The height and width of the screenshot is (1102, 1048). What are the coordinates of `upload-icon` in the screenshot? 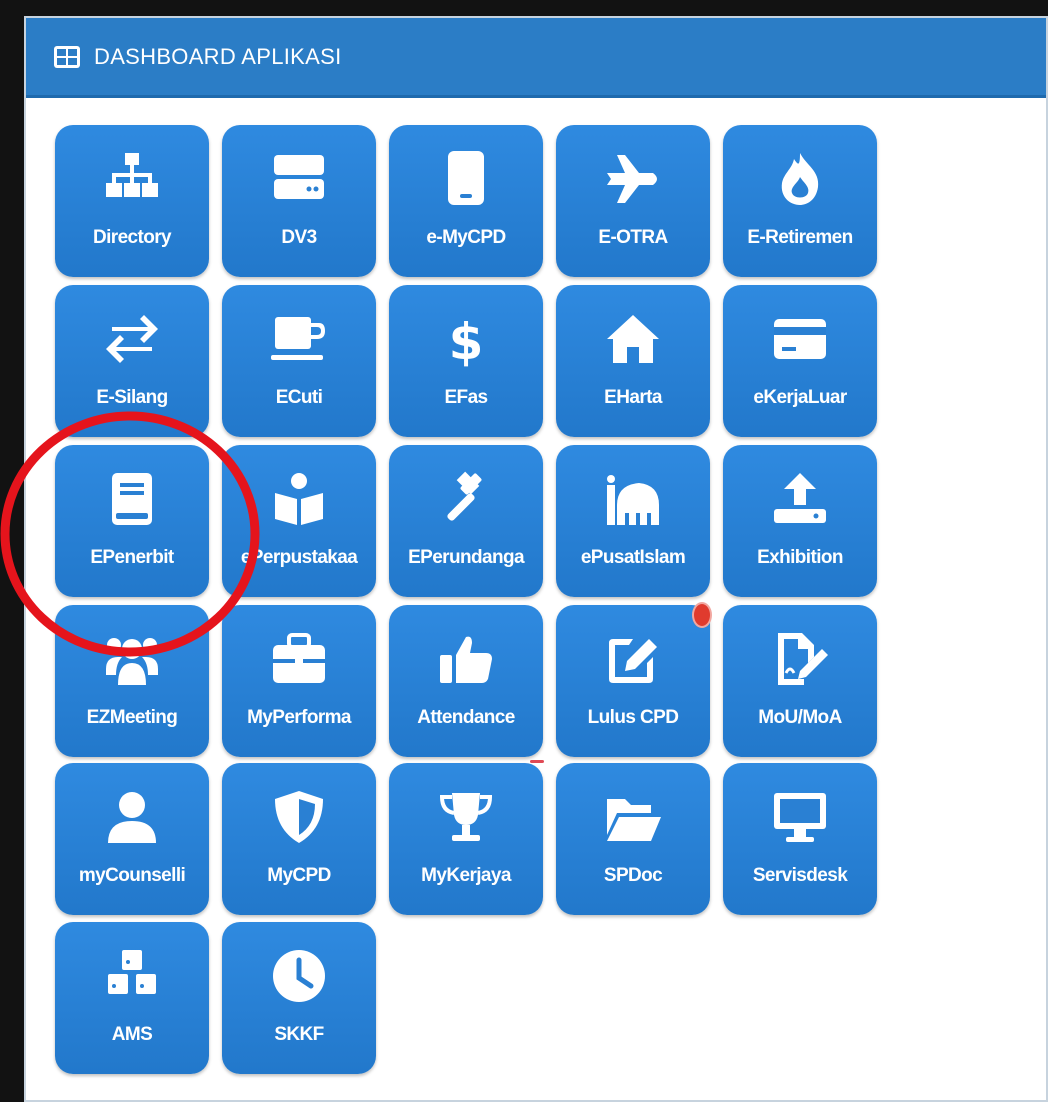 It's located at (800, 498).